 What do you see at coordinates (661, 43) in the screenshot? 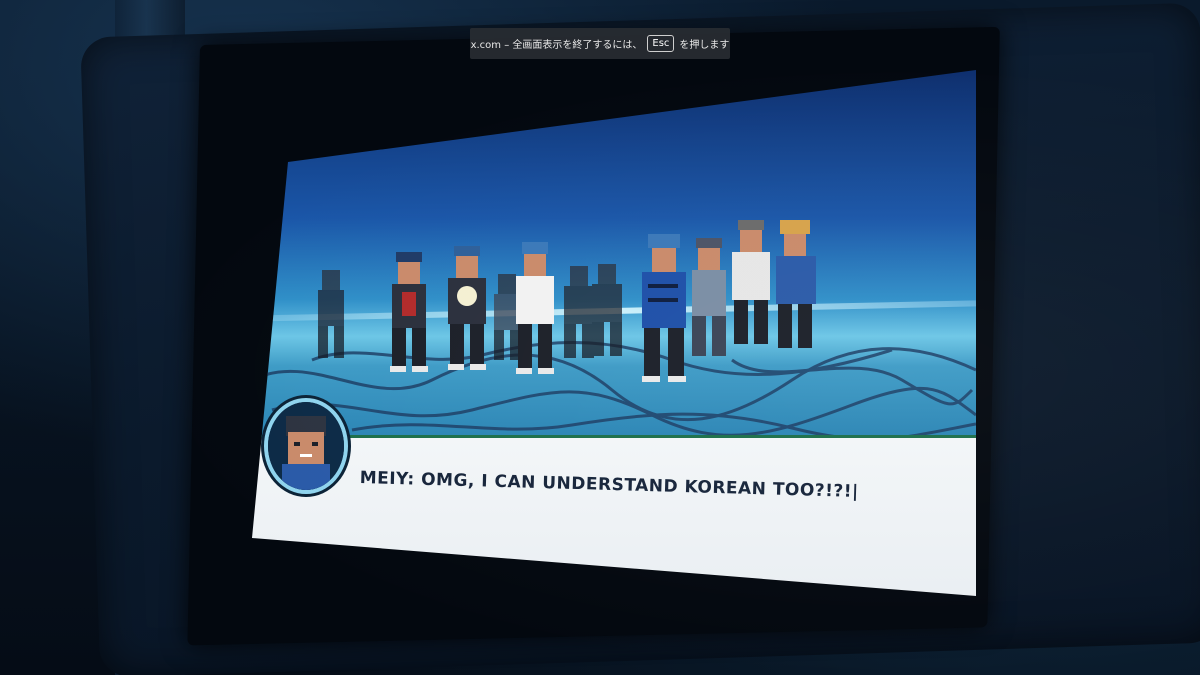
I see `esc-key-hint: Esc` at bounding box center [661, 43].